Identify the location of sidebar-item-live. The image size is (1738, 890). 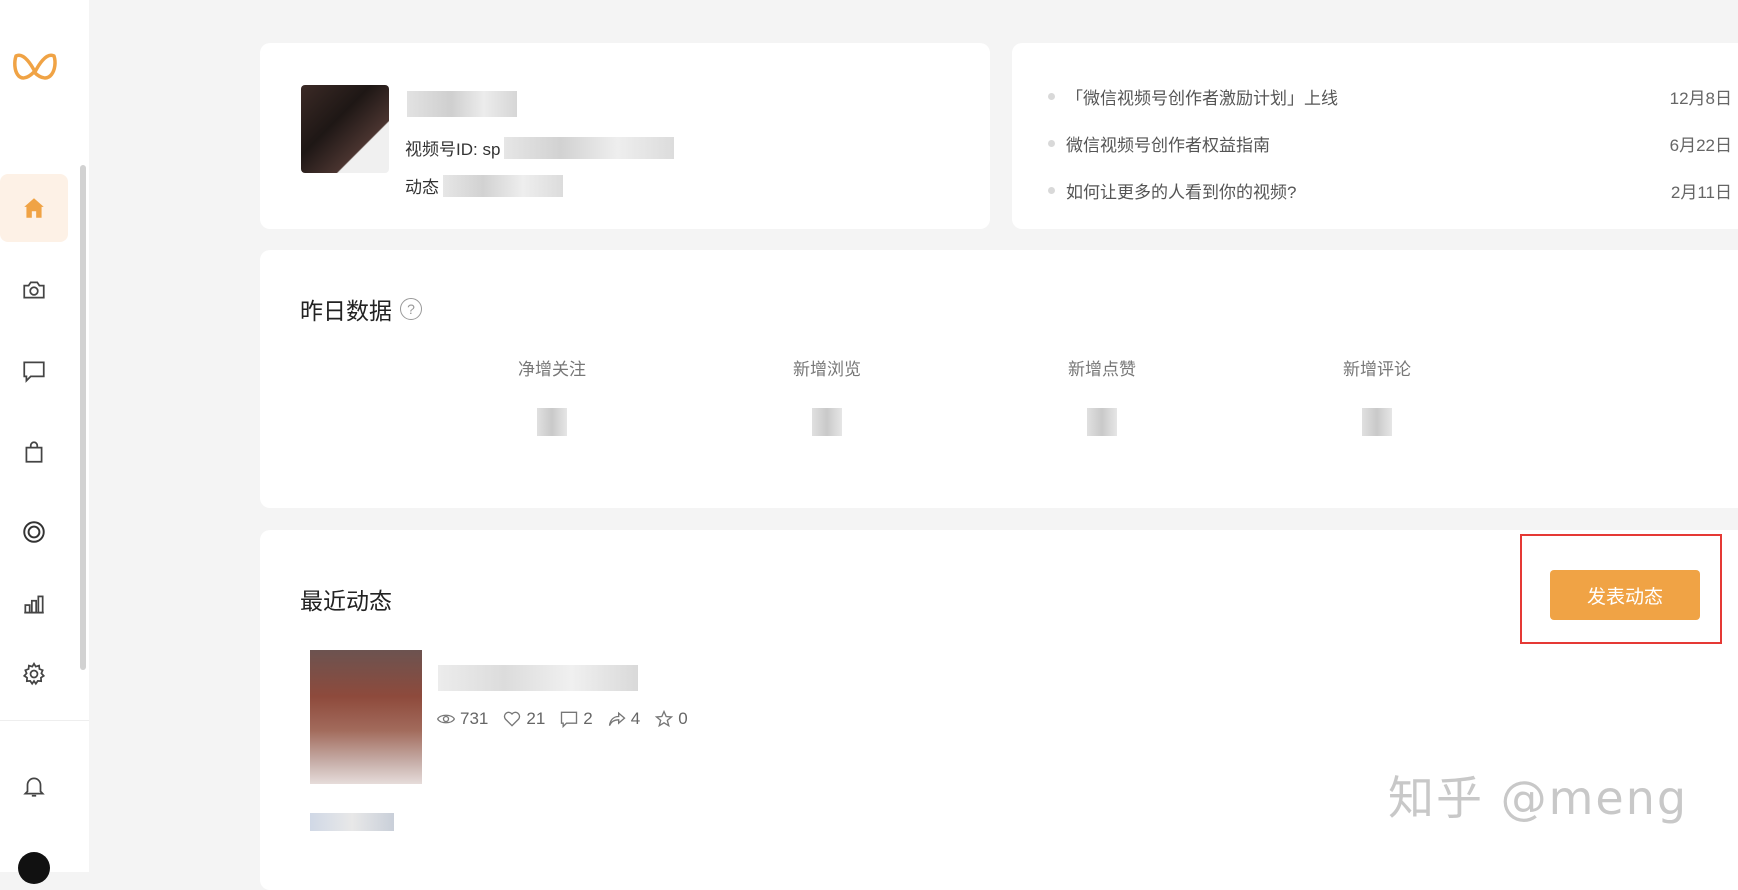
(34, 532).